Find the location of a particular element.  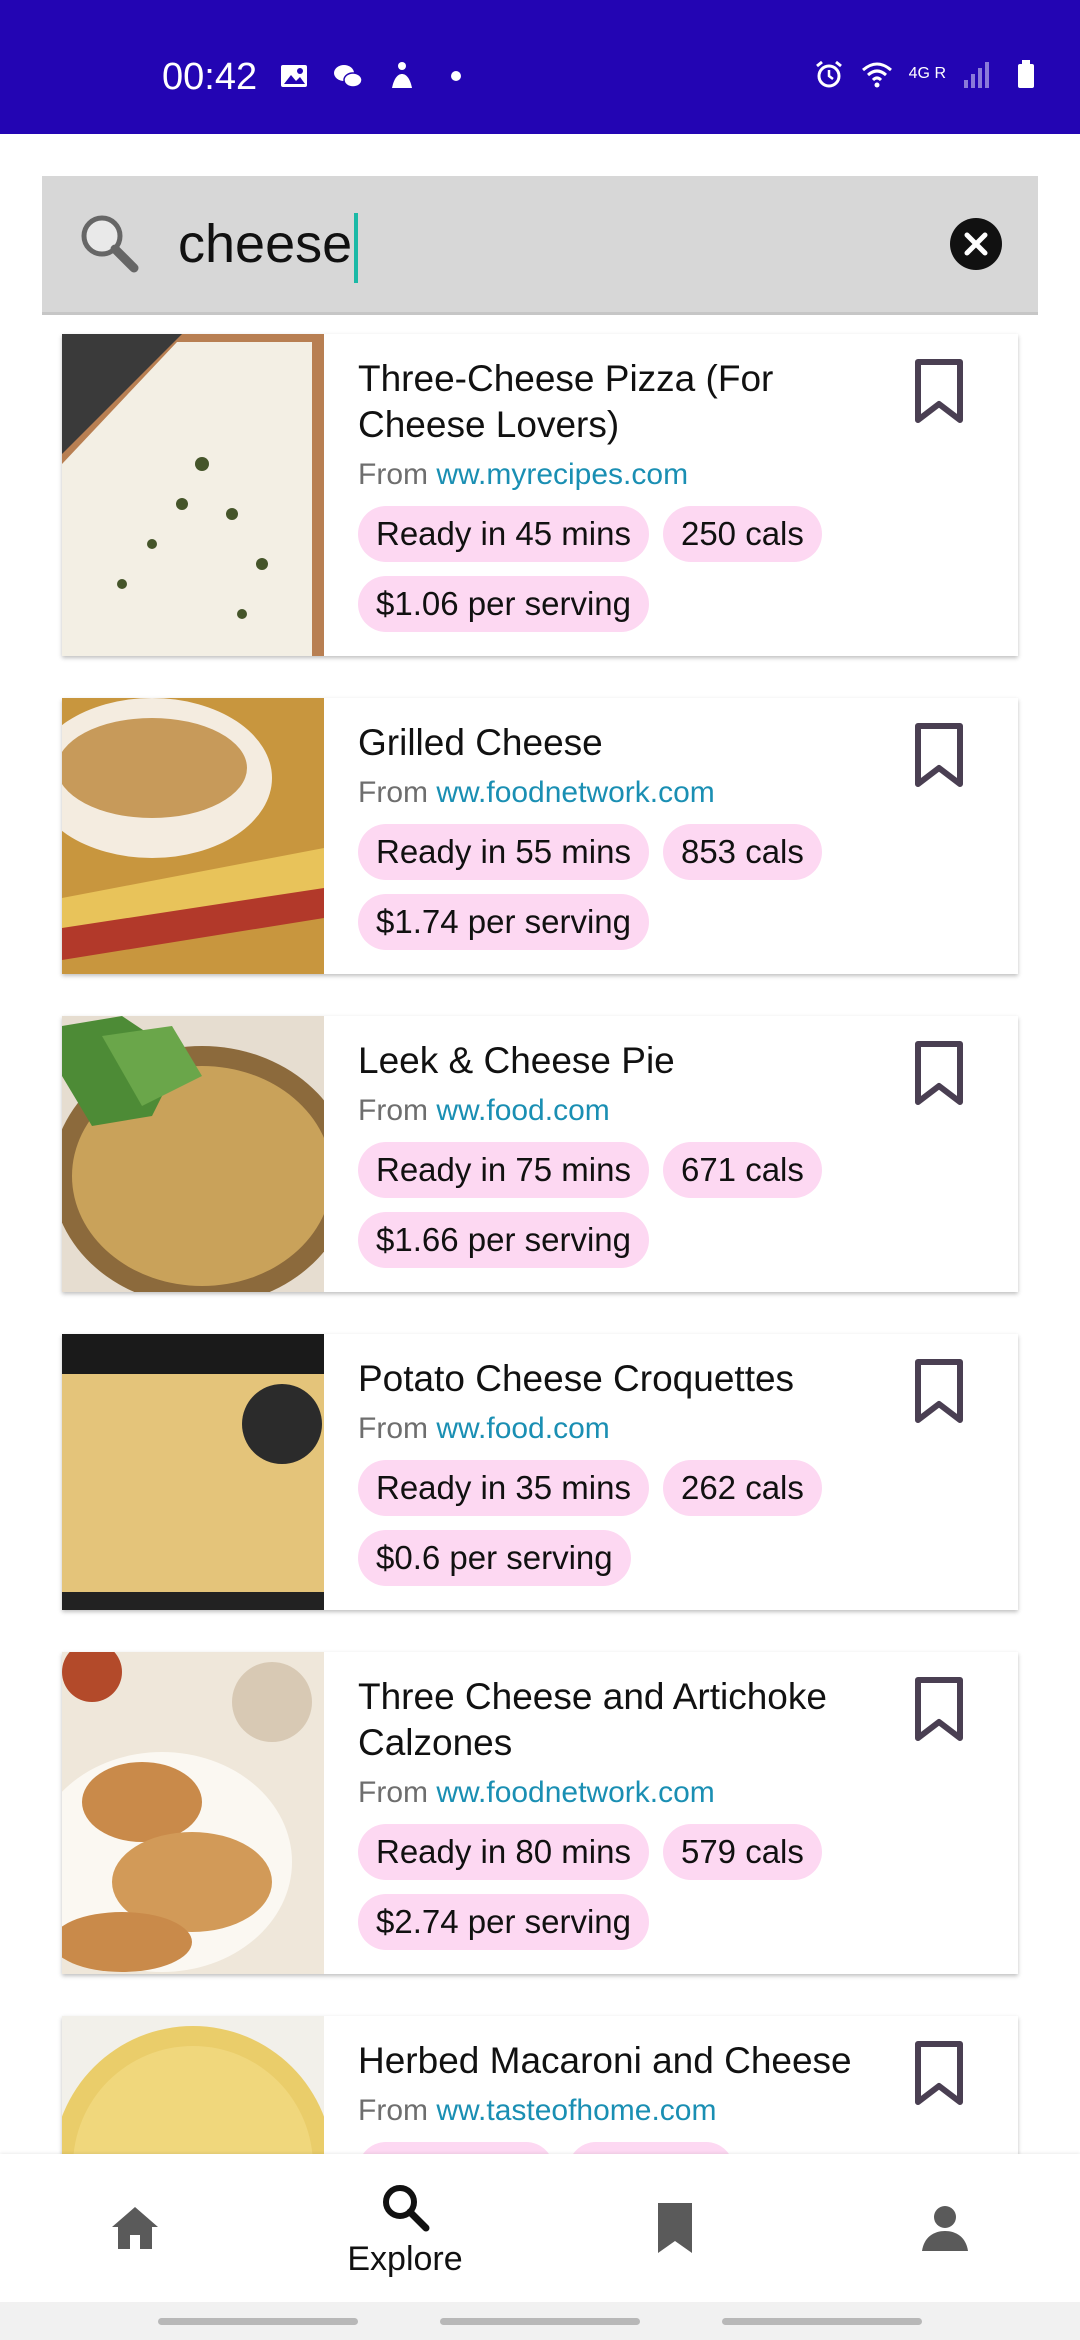

ready-time-chip: Ready in 35 mins is located at coordinates (503, 1488).